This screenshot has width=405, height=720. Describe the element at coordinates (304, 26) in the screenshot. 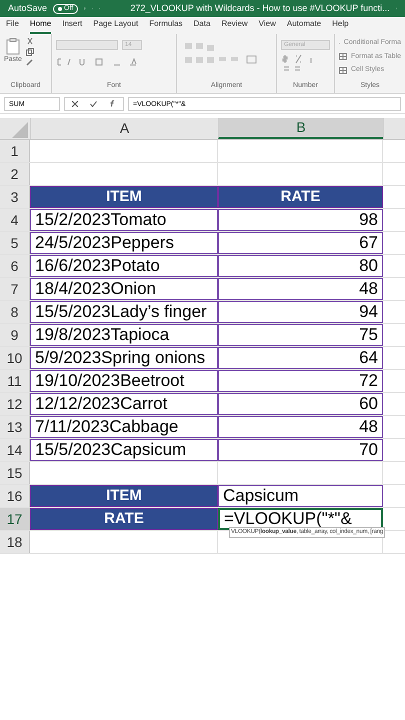

I see `menu-tab: Automate` at that location.